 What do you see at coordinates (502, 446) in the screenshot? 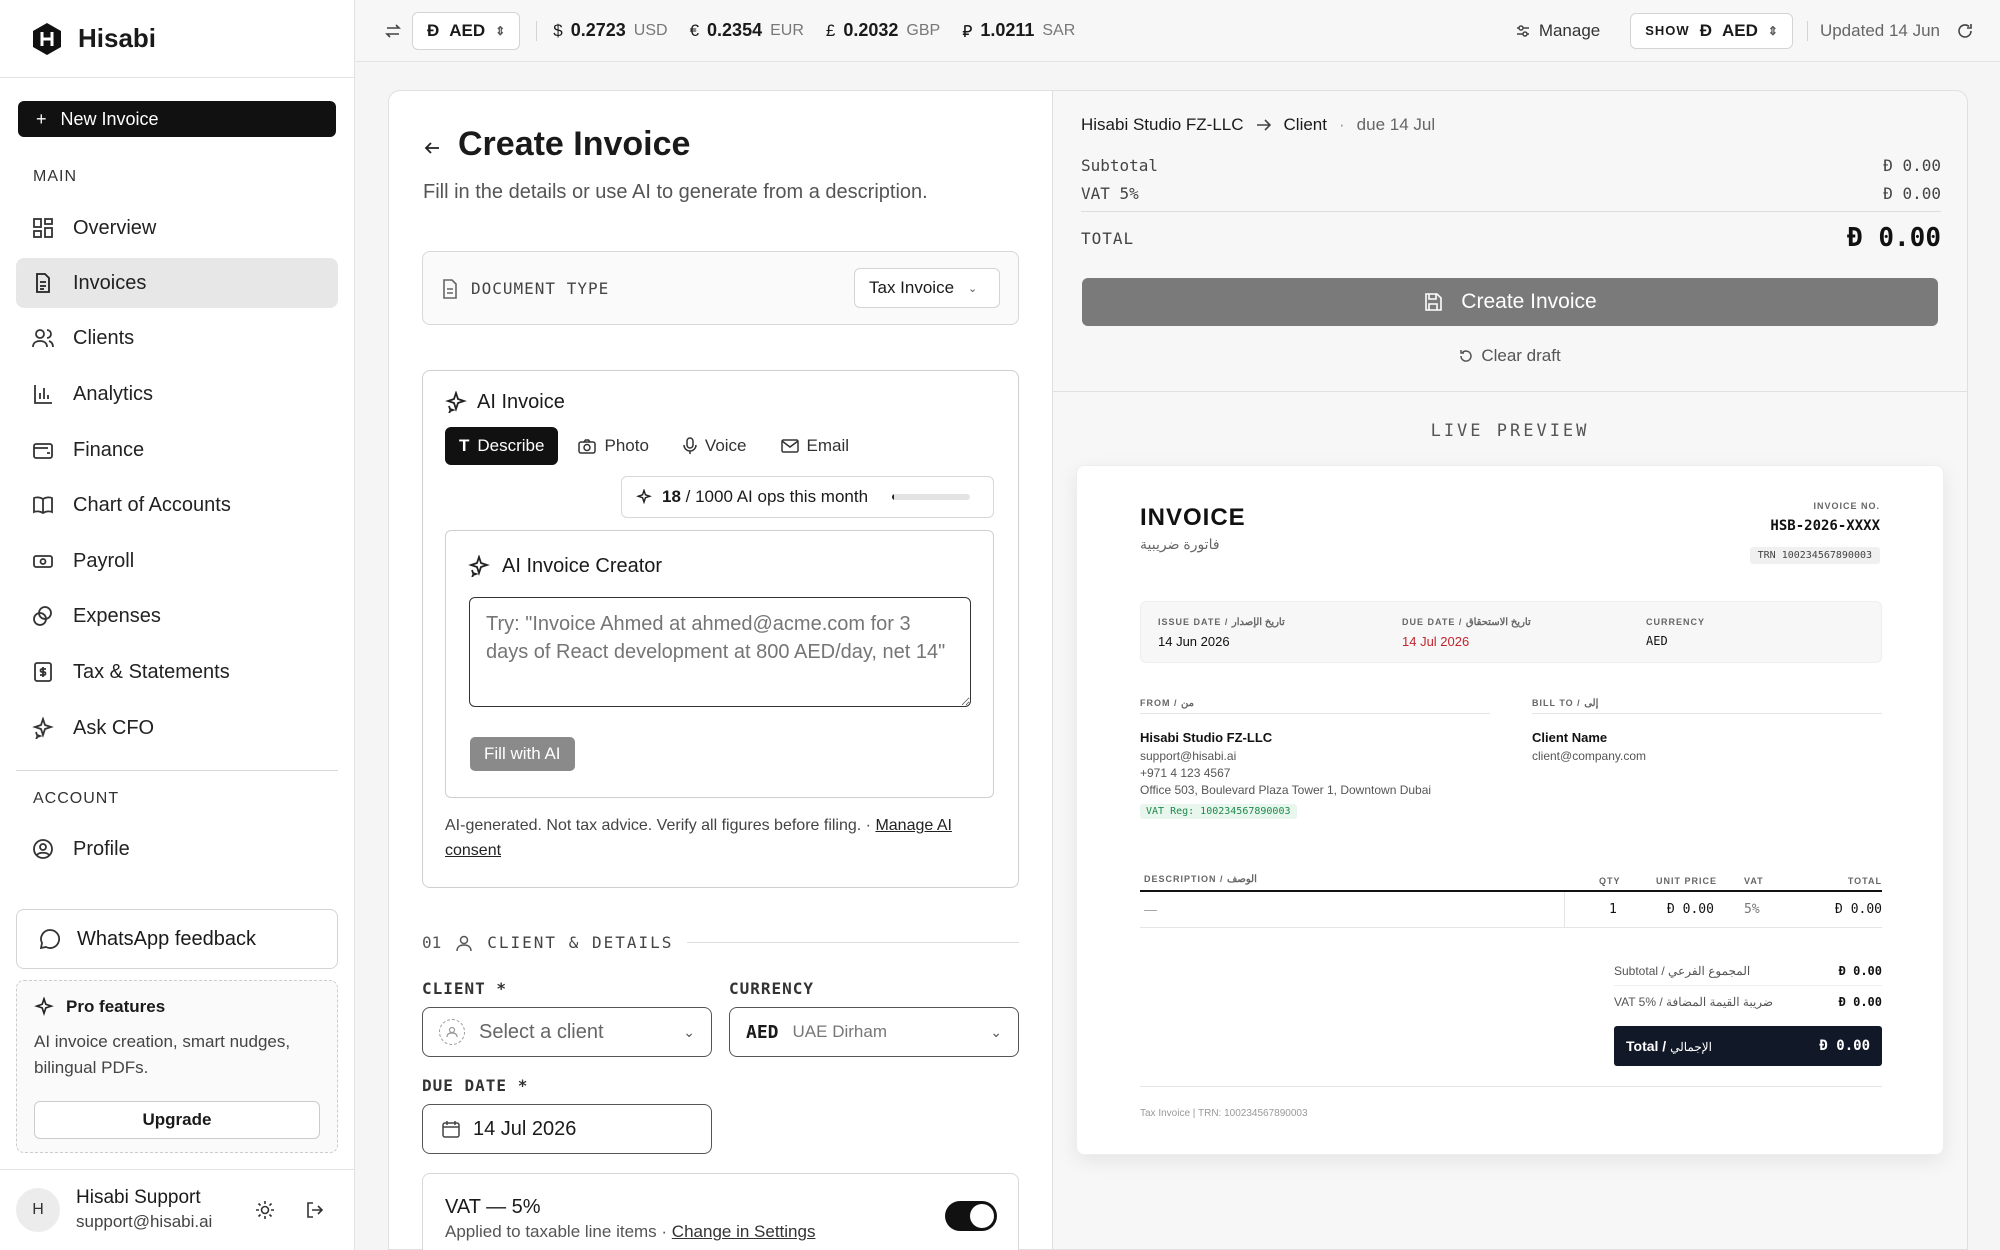
I see `tab-describe: T Describe` at bounding box center [502, 446].